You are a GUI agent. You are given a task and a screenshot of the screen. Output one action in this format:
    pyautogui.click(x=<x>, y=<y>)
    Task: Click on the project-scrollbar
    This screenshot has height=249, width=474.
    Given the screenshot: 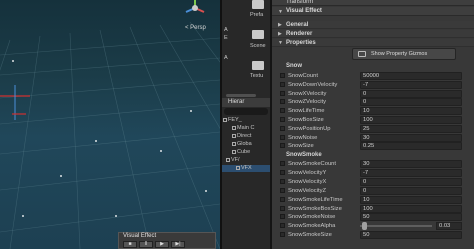 What is the action you would take?
    pyautogui.click(x=241, y=95)
    